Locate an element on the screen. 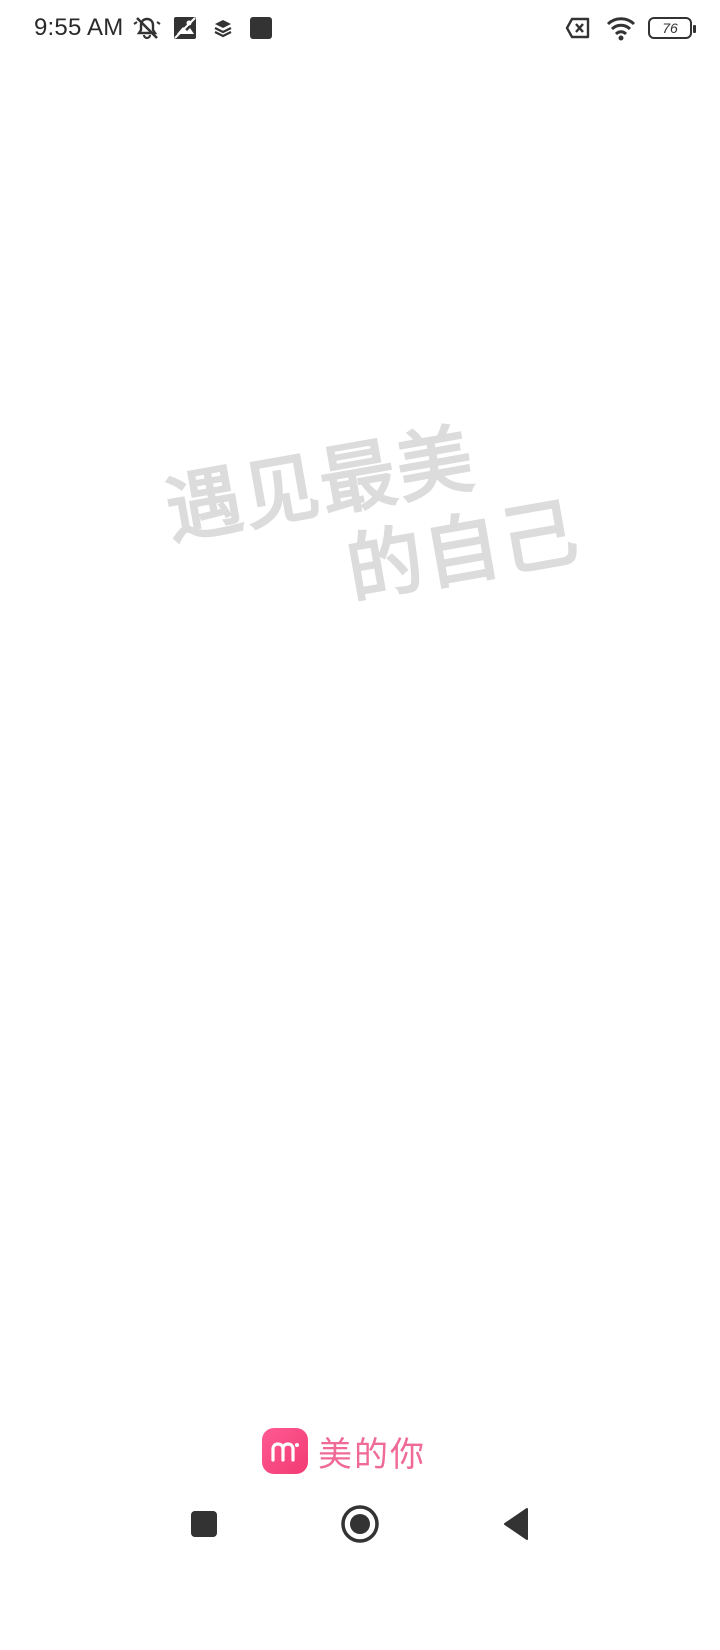 This screenshot has width=720, height=1650. home-button is located at coordinates (360, 1524).